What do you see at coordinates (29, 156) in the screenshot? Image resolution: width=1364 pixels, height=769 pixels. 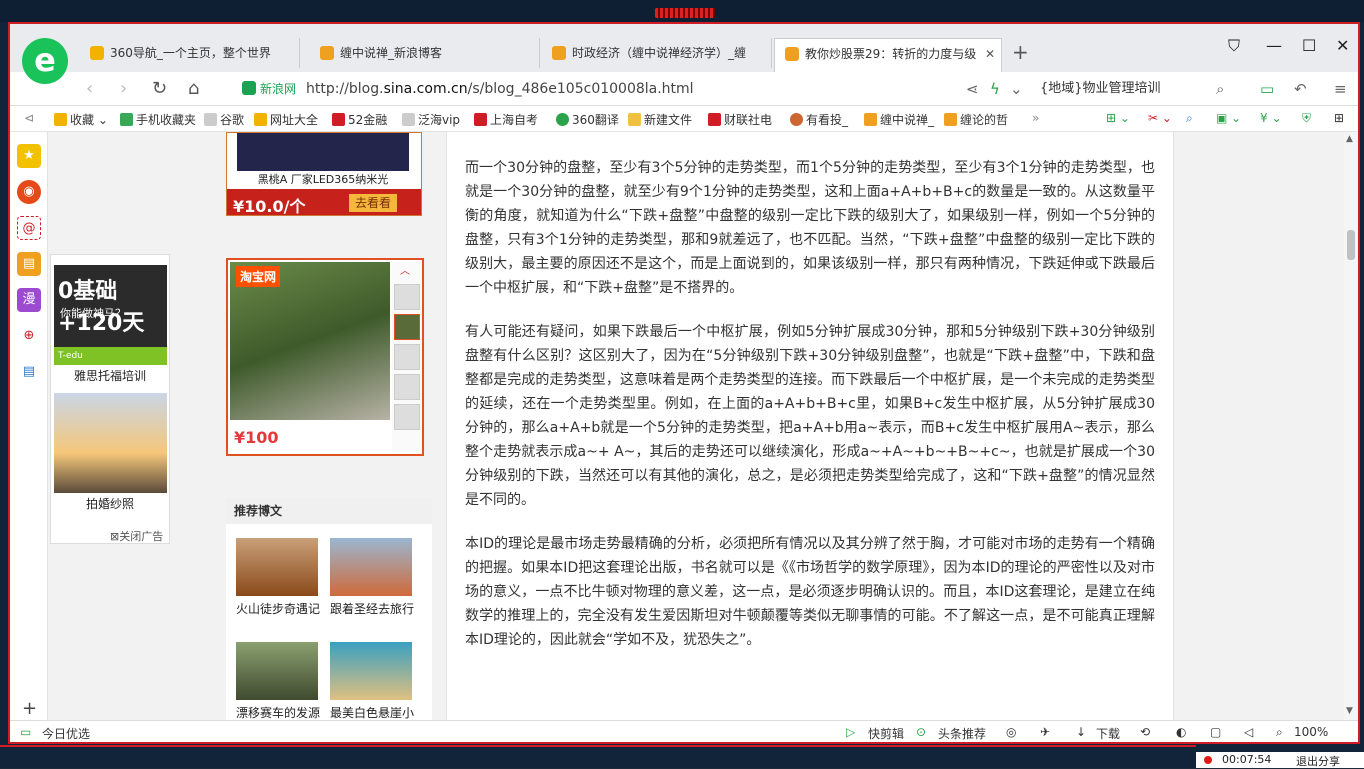 I see `favorite-icon: ★` at bounding box center [29, 156].